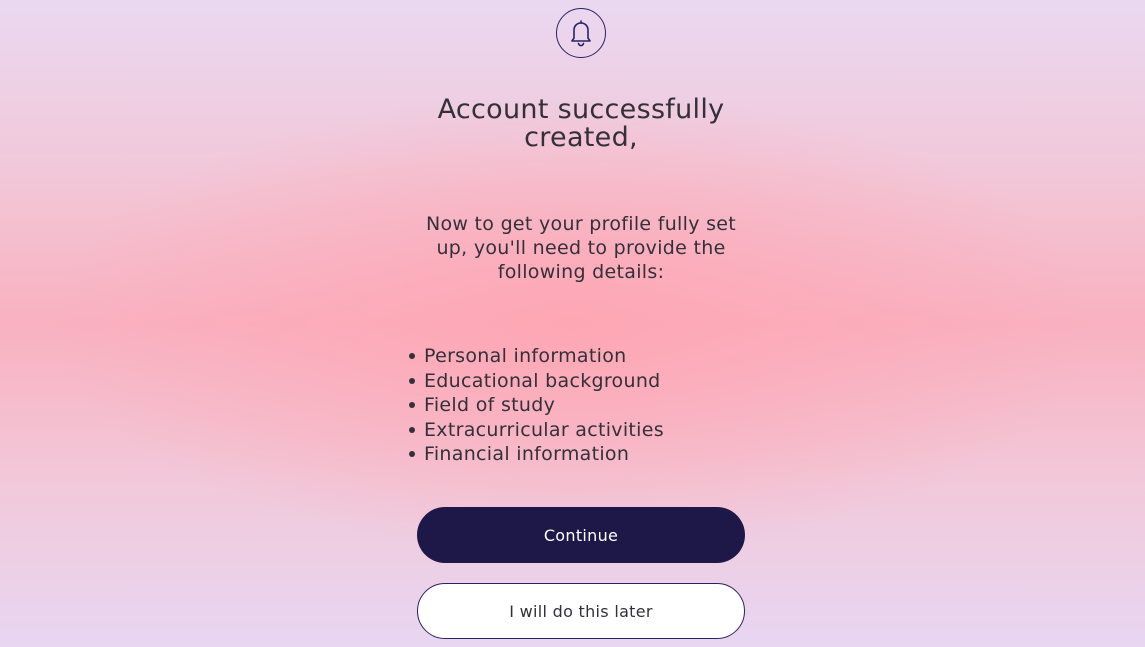 The height and width of the screenshot is (647, 1145). What do you see at coordinates (581, 123) in the screenshot?
I see `page-title: Account successfully created,` at bounding box center [581, 123].